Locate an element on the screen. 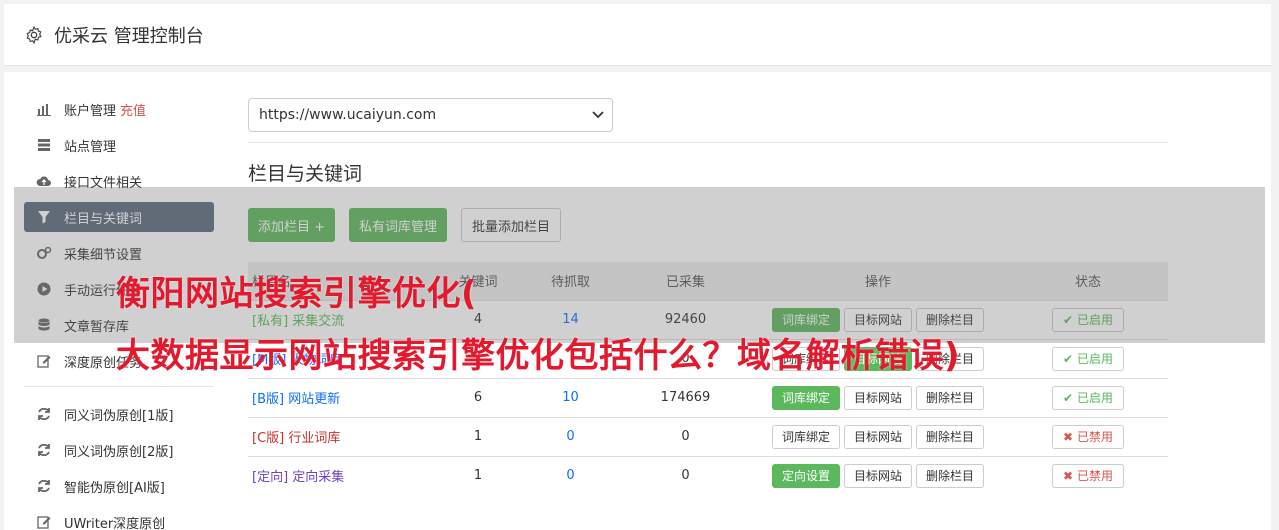 The height and width of the screenshot is (530, 1279). sidebar-item-label: 同义词伪原创[2版] is located at coordinates (119, 452).